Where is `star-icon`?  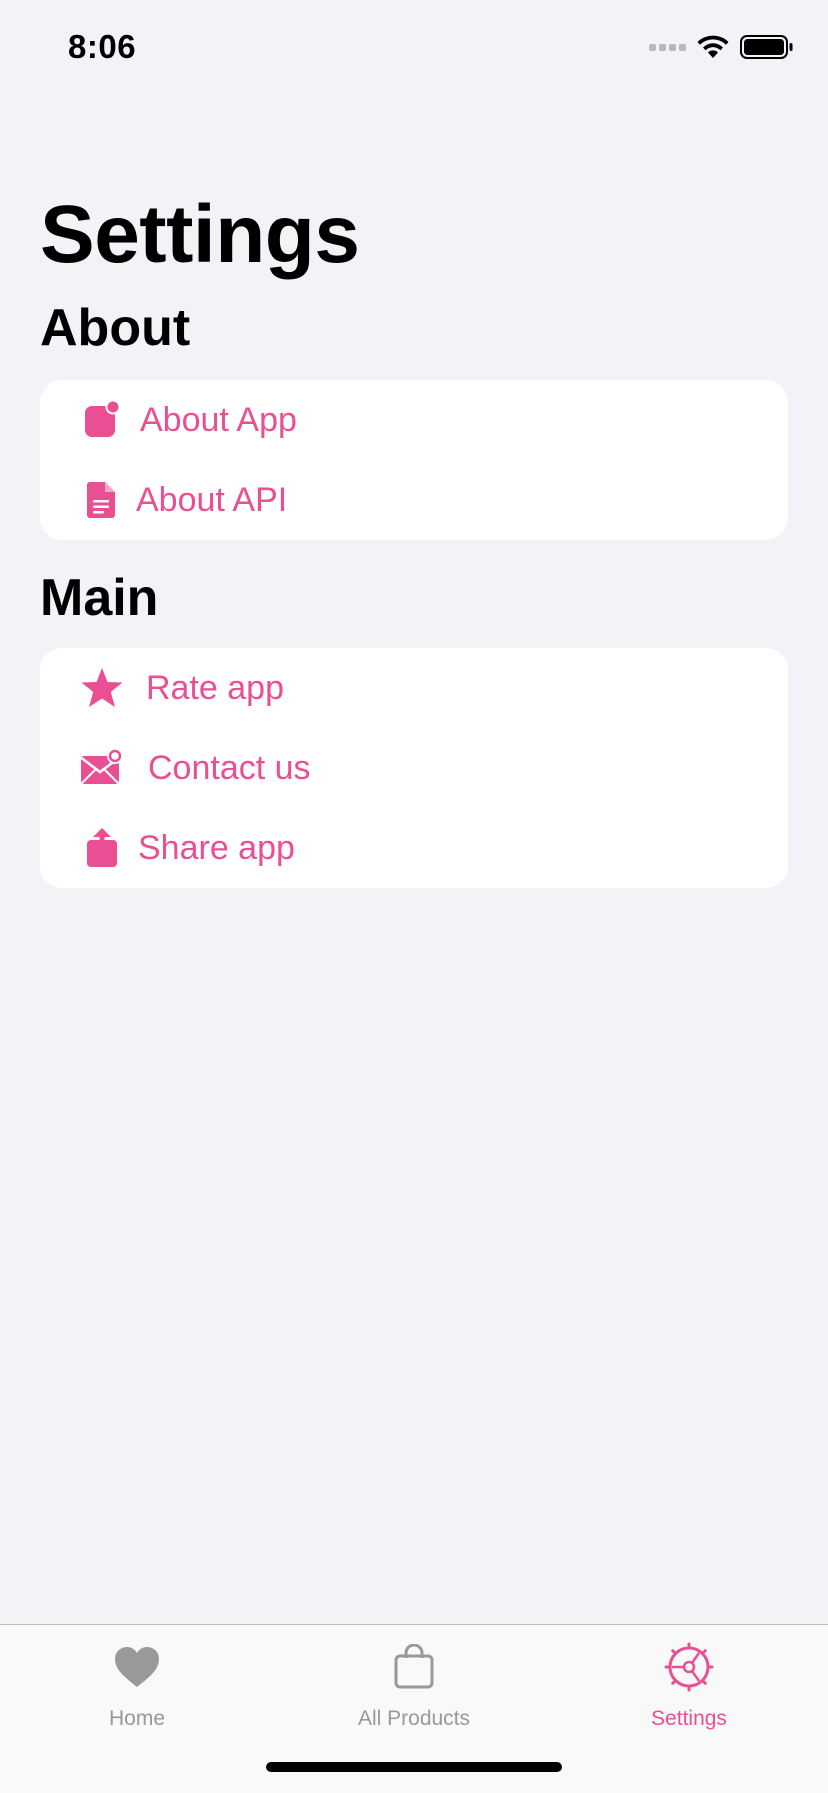
star-icon is located at coordinates (102, 688).